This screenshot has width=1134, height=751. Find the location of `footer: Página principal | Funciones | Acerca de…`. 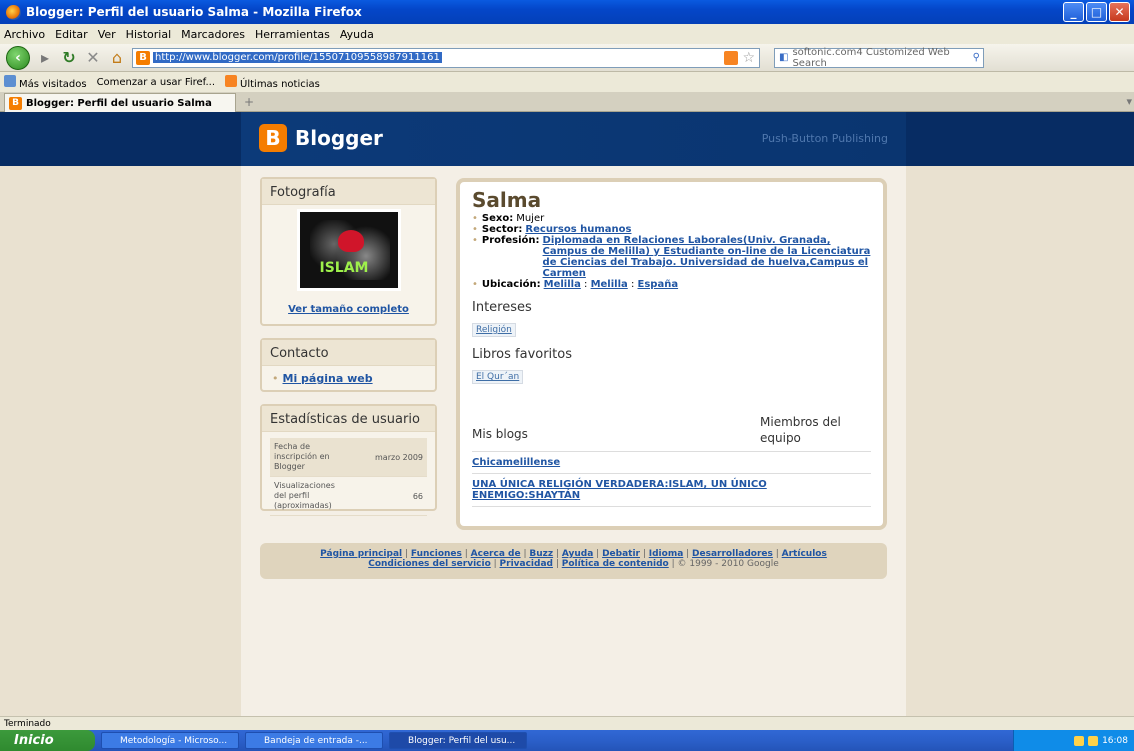

footer: Página principal | Funciones | Acerca de… is located at coordinates (573, 561).